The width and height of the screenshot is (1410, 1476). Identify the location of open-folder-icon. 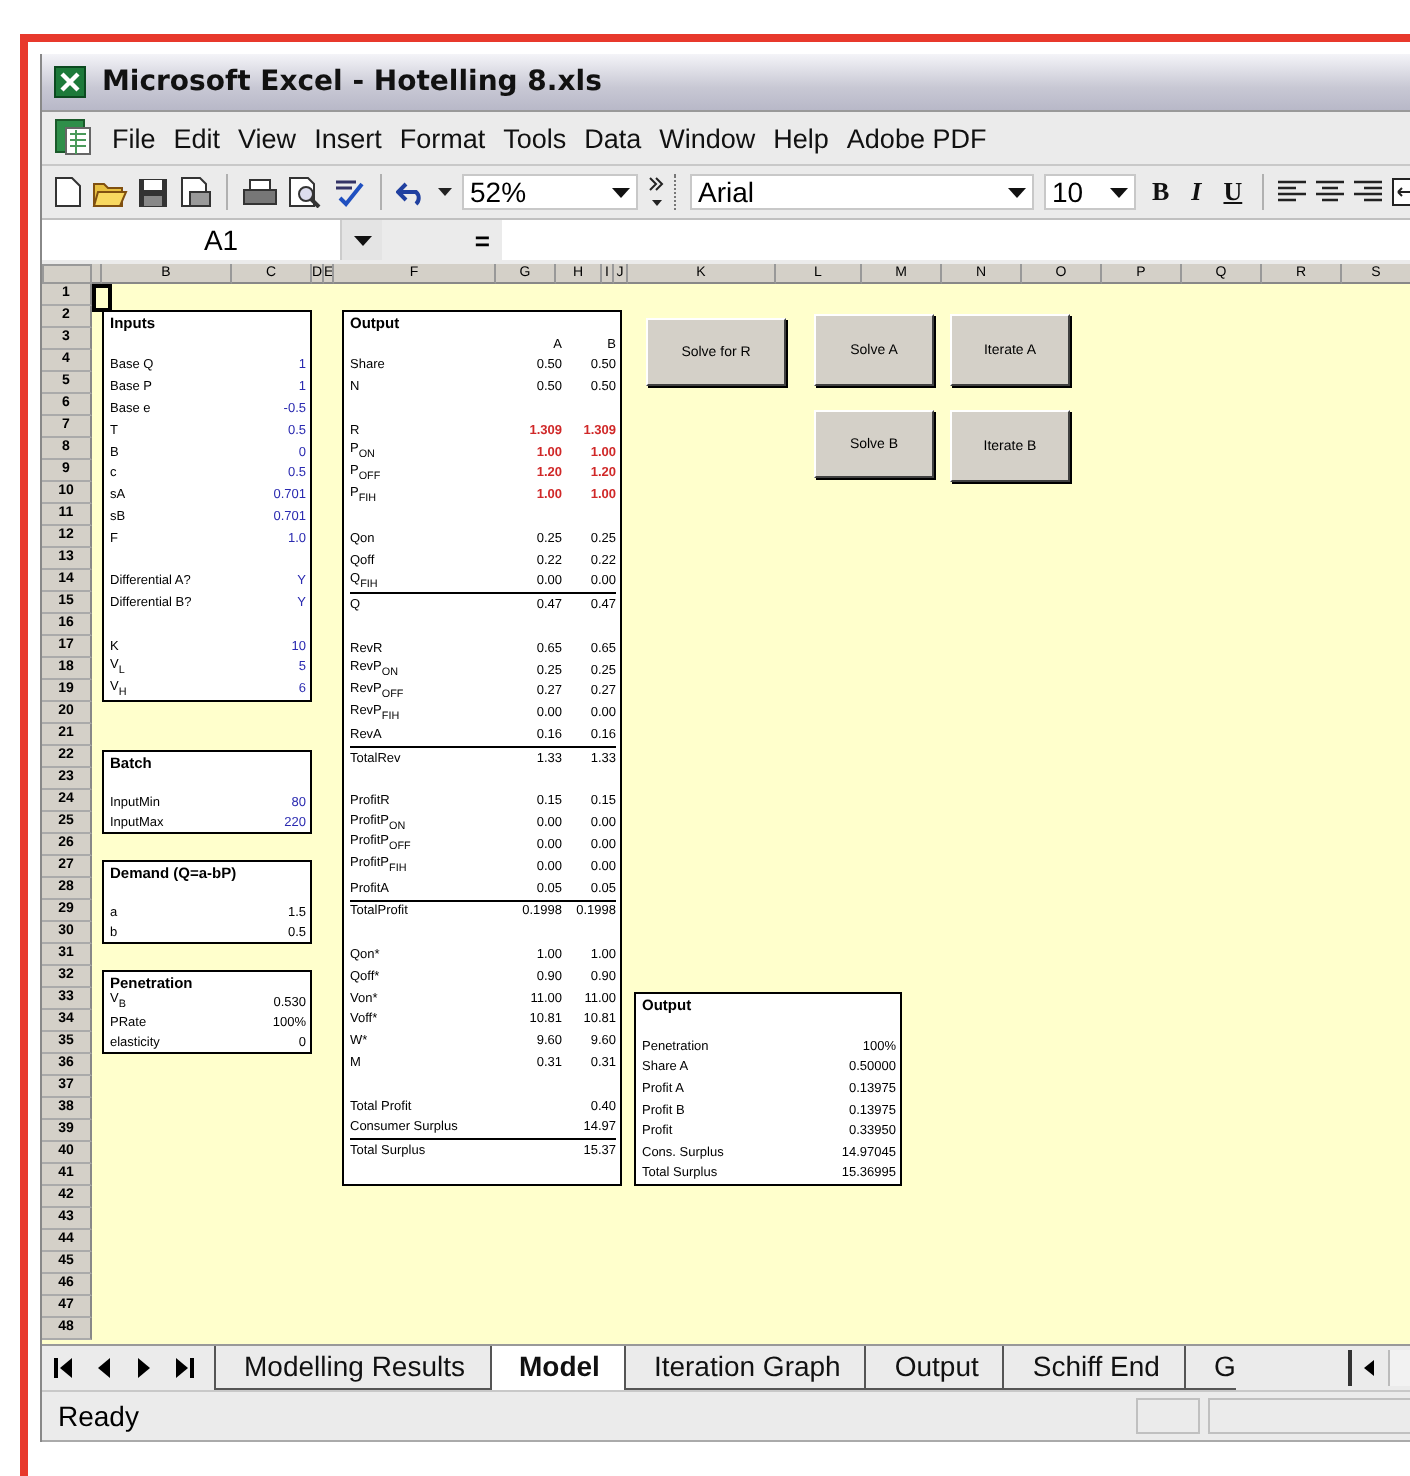
(110, 192).